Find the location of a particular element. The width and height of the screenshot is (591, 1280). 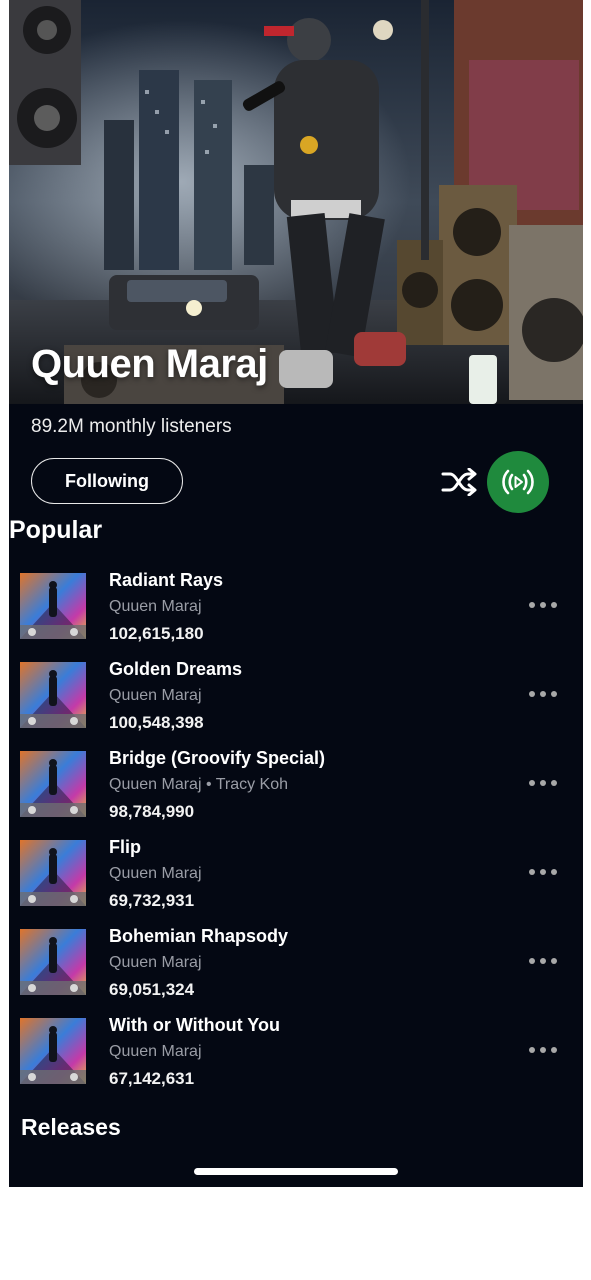

track-artist: Quuen Maraj • Tracy Koh is located at coordinates (199, 784).